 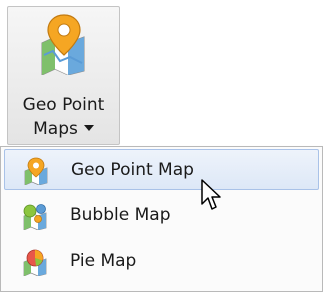 What do you see at coordinates (63, 117) in the screenshot?
I see `ribbon-button-label: Geo Point Maps` at bounding box center [63, 117].